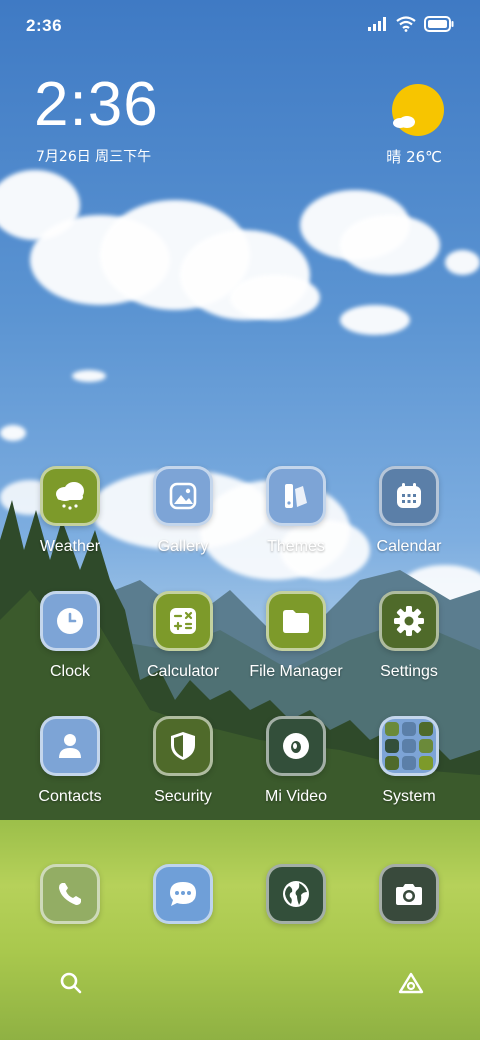 Image resolution: width=480 pixels, height=1040 pixels. I want to click on video-icon, so click(296, 746).